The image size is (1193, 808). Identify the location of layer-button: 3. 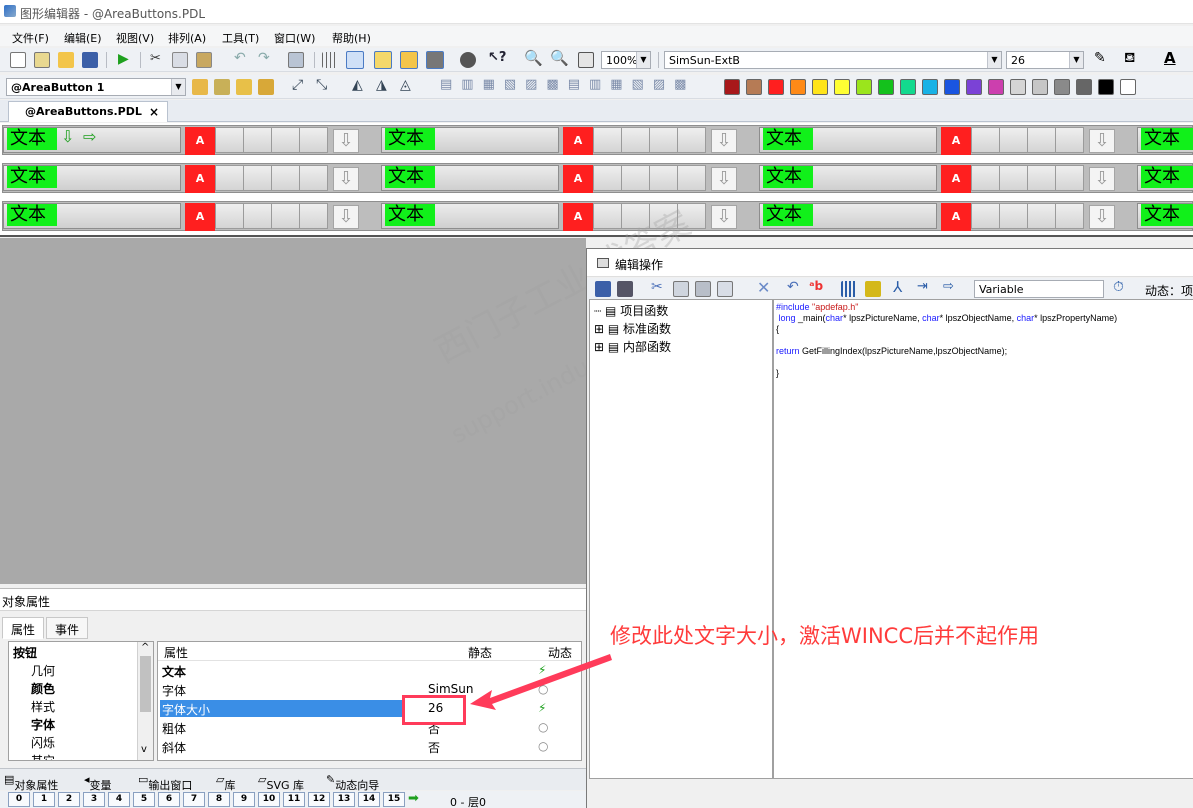
(94, 799).